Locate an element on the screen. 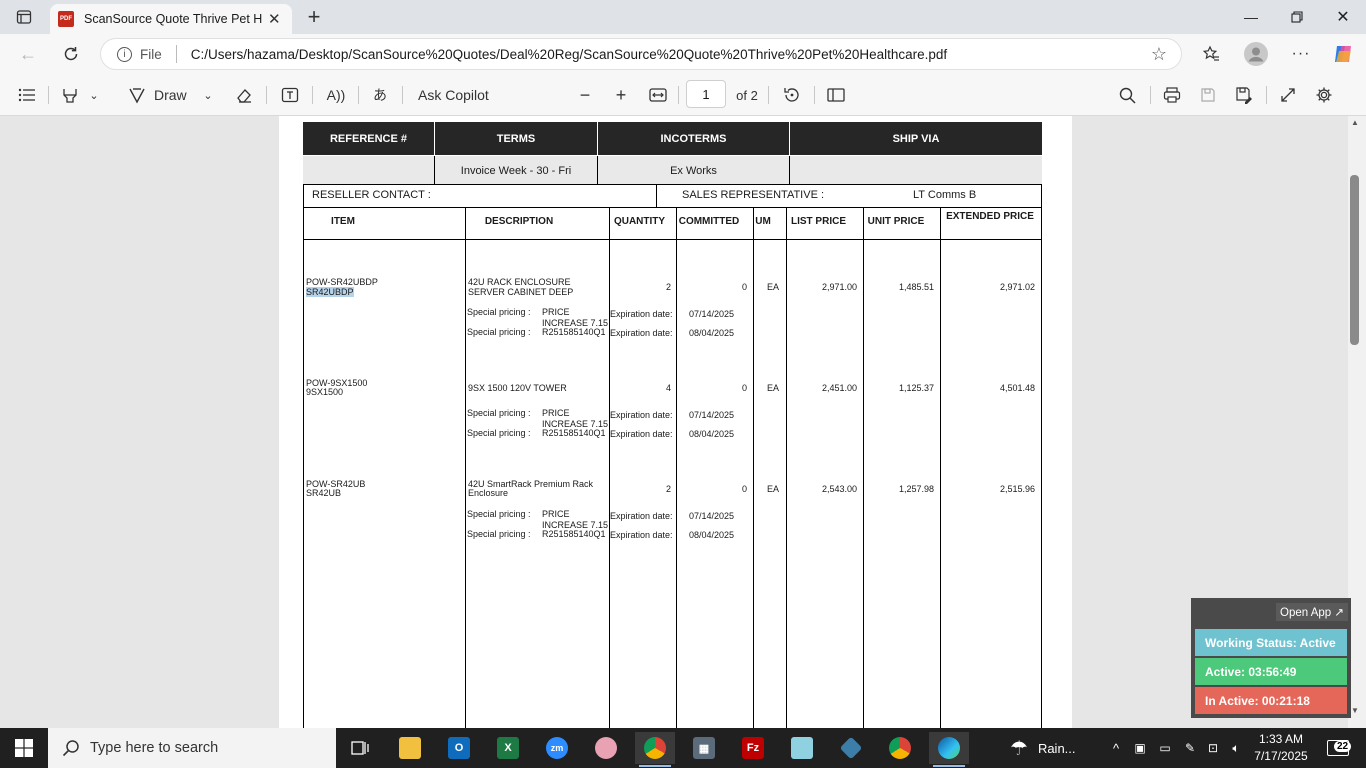 The height and width of the screenshot is (768, 1366). contents-button is located at coordinates (27, 95).